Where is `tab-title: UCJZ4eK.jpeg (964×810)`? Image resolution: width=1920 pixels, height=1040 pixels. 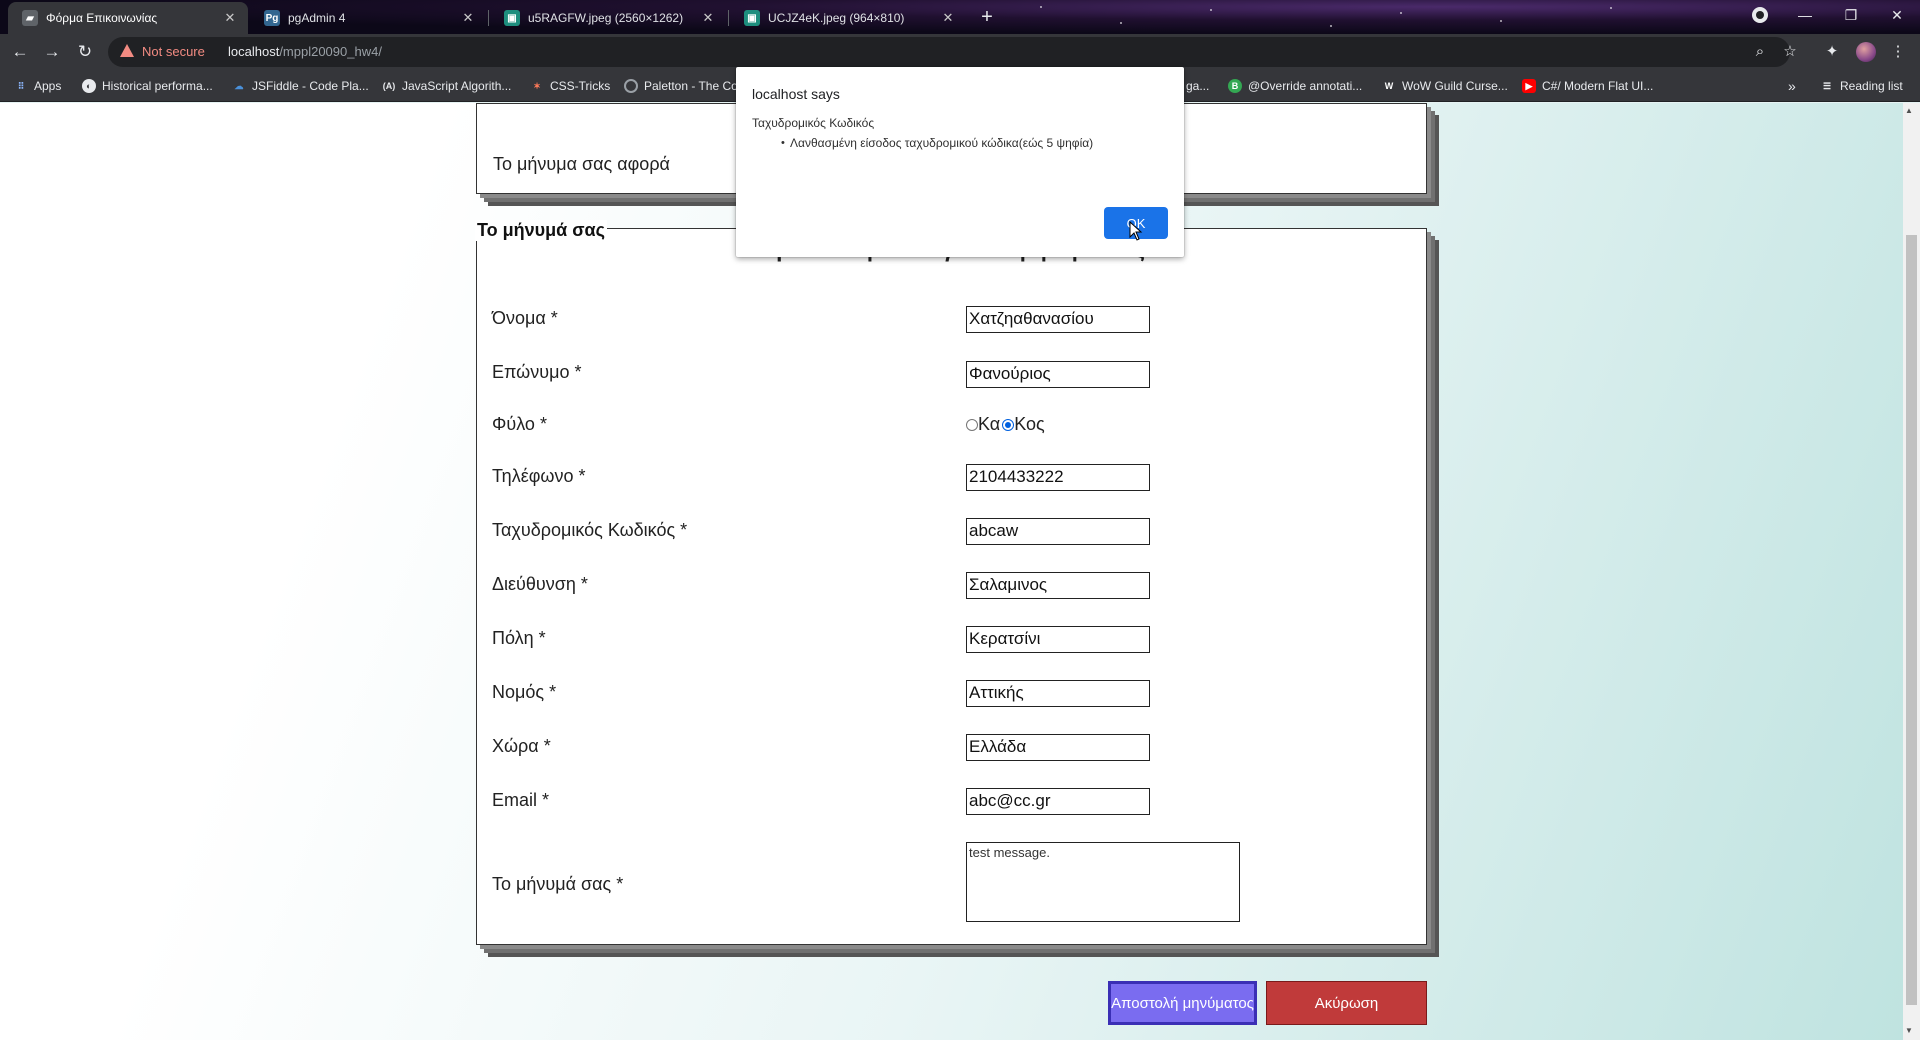
tab-title: UCJZ4eK.jpeg (964×810) is located at coordinates (836, 18).